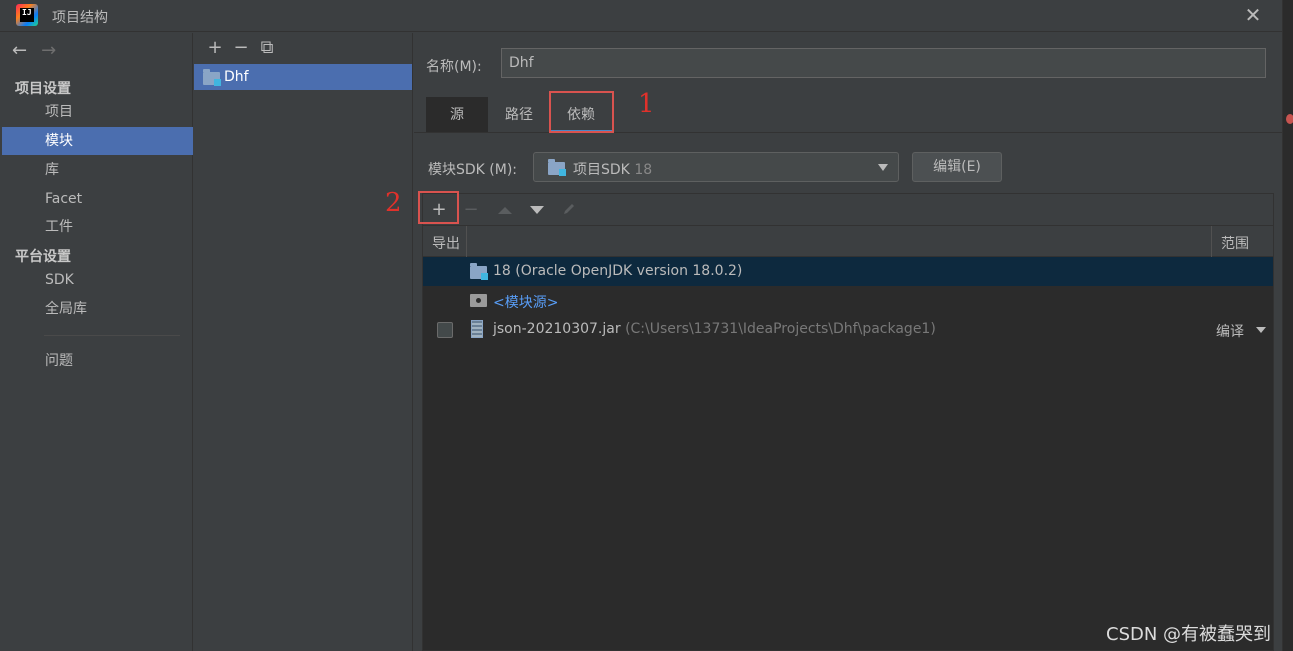  Describe the element at coordinates (883, 63) in the screenshot. I see `module-name-input: Dhf` at that location.